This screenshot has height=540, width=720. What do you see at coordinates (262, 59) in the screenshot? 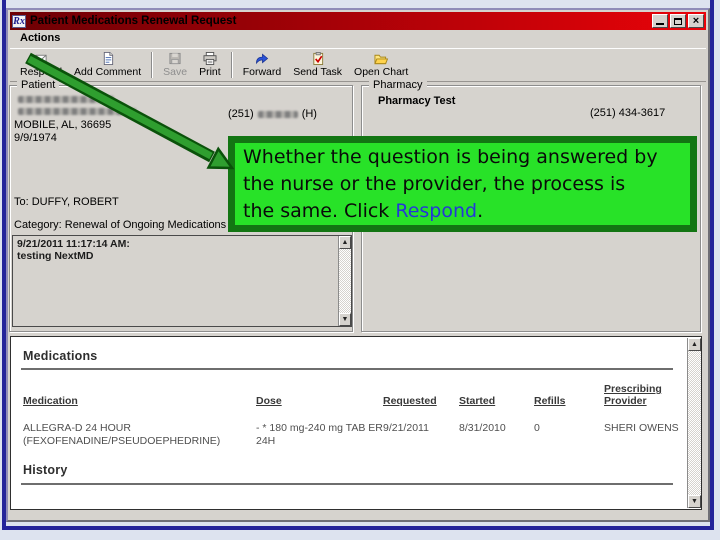
I see `forward-icon` at bounding box center [262, 59].